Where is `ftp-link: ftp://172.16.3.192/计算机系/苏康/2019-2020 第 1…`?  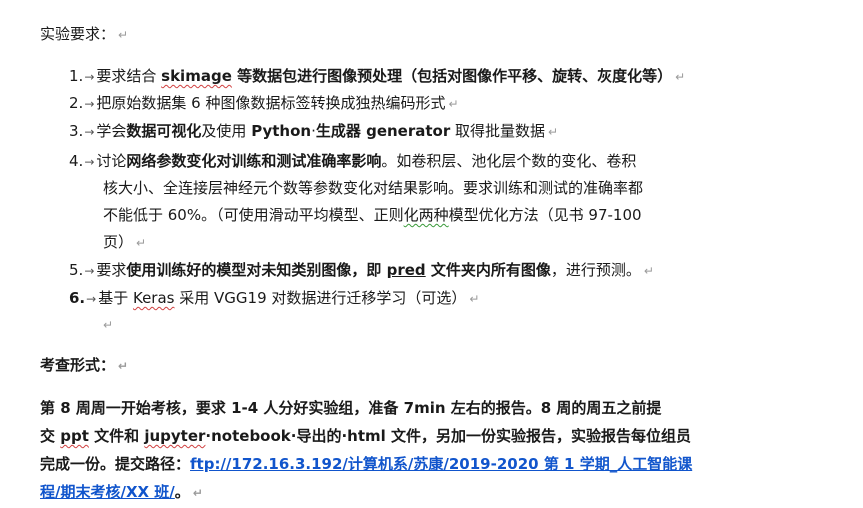
ftp-link: ftp://172.16.3.192/计算机系/苏康/2019-2020 第 1… is located at coordinates (441, 464).